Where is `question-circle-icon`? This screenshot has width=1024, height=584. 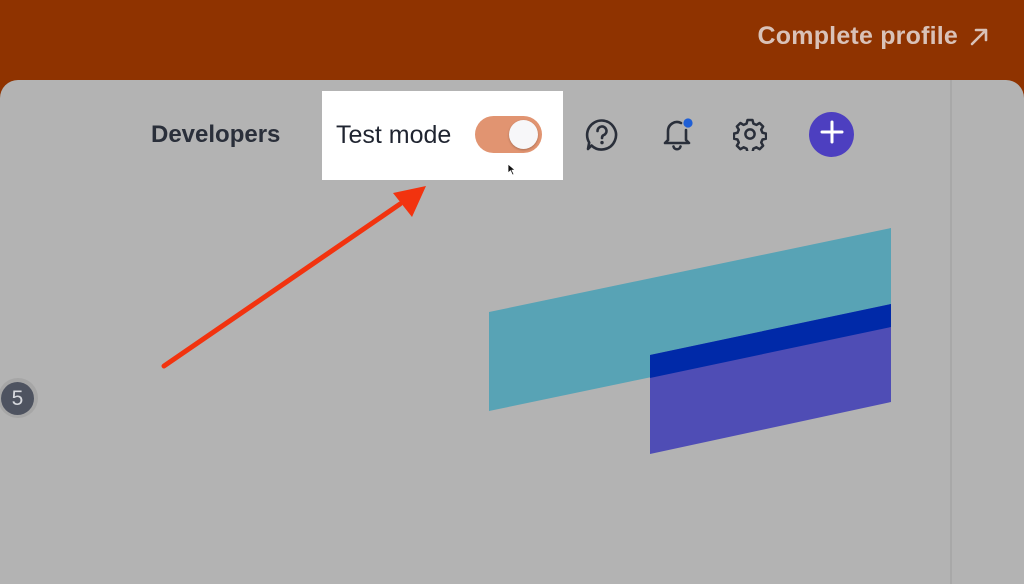
question-circle-icon is located at coordinates (602, 138).